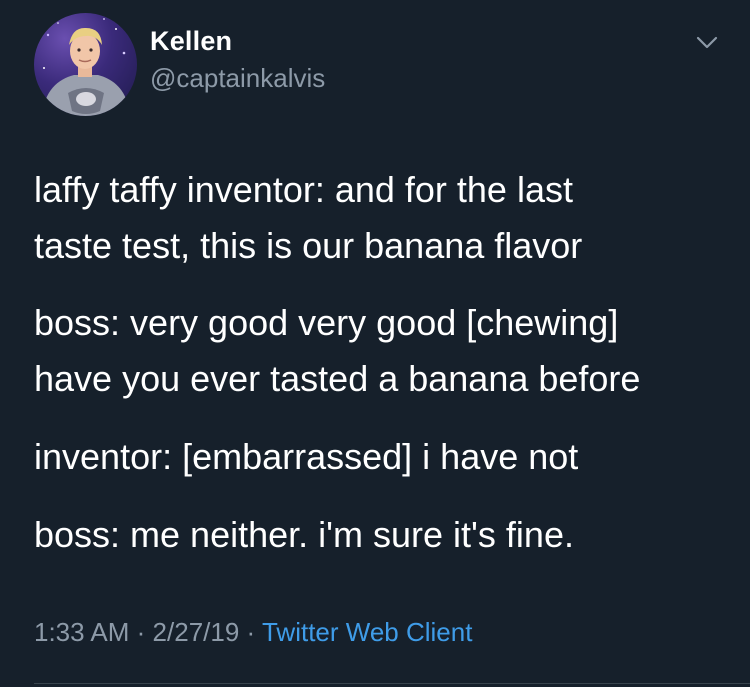  I want to click on author-handle: @captainkalvis, so click(237, 78).